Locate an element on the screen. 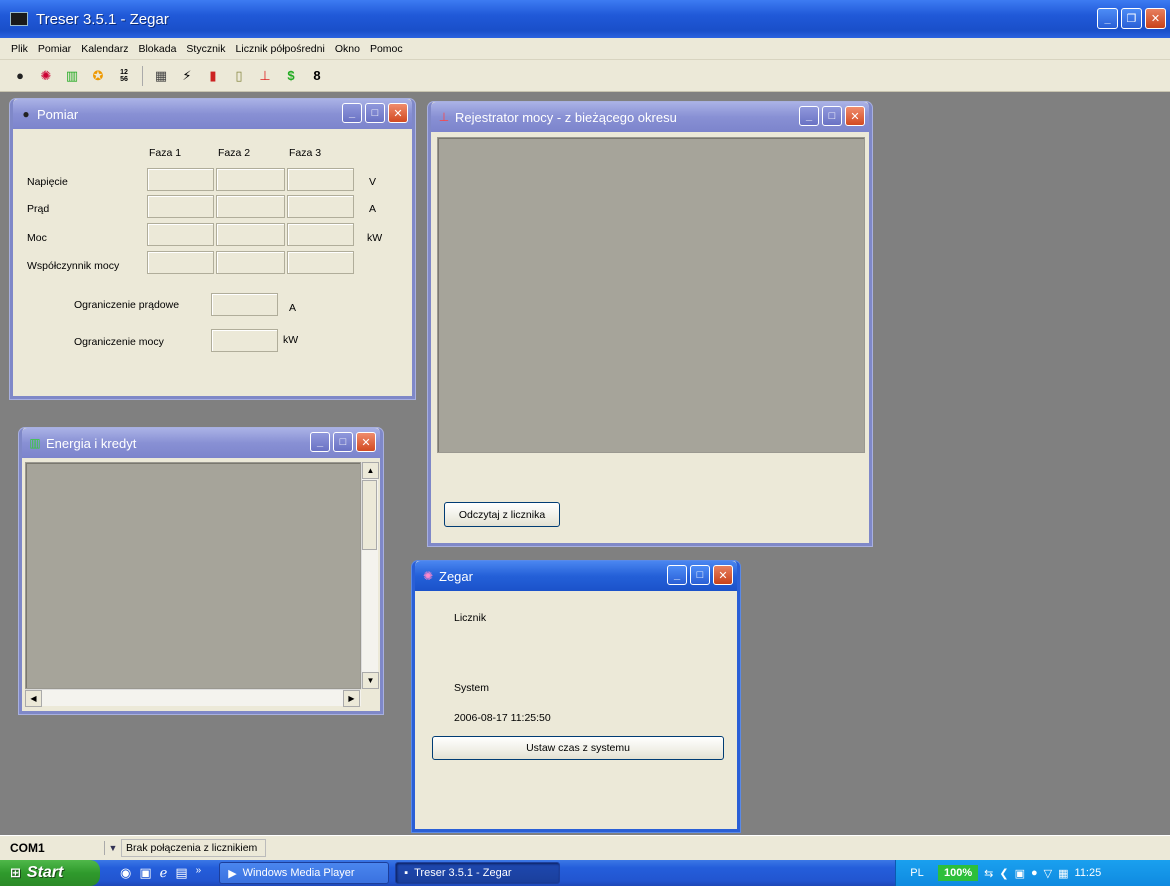 This screenshot has width=1170, height=886. task-treser: ▪ Treser 3.5.1 - Zegar is located at coordinates (478, 873).